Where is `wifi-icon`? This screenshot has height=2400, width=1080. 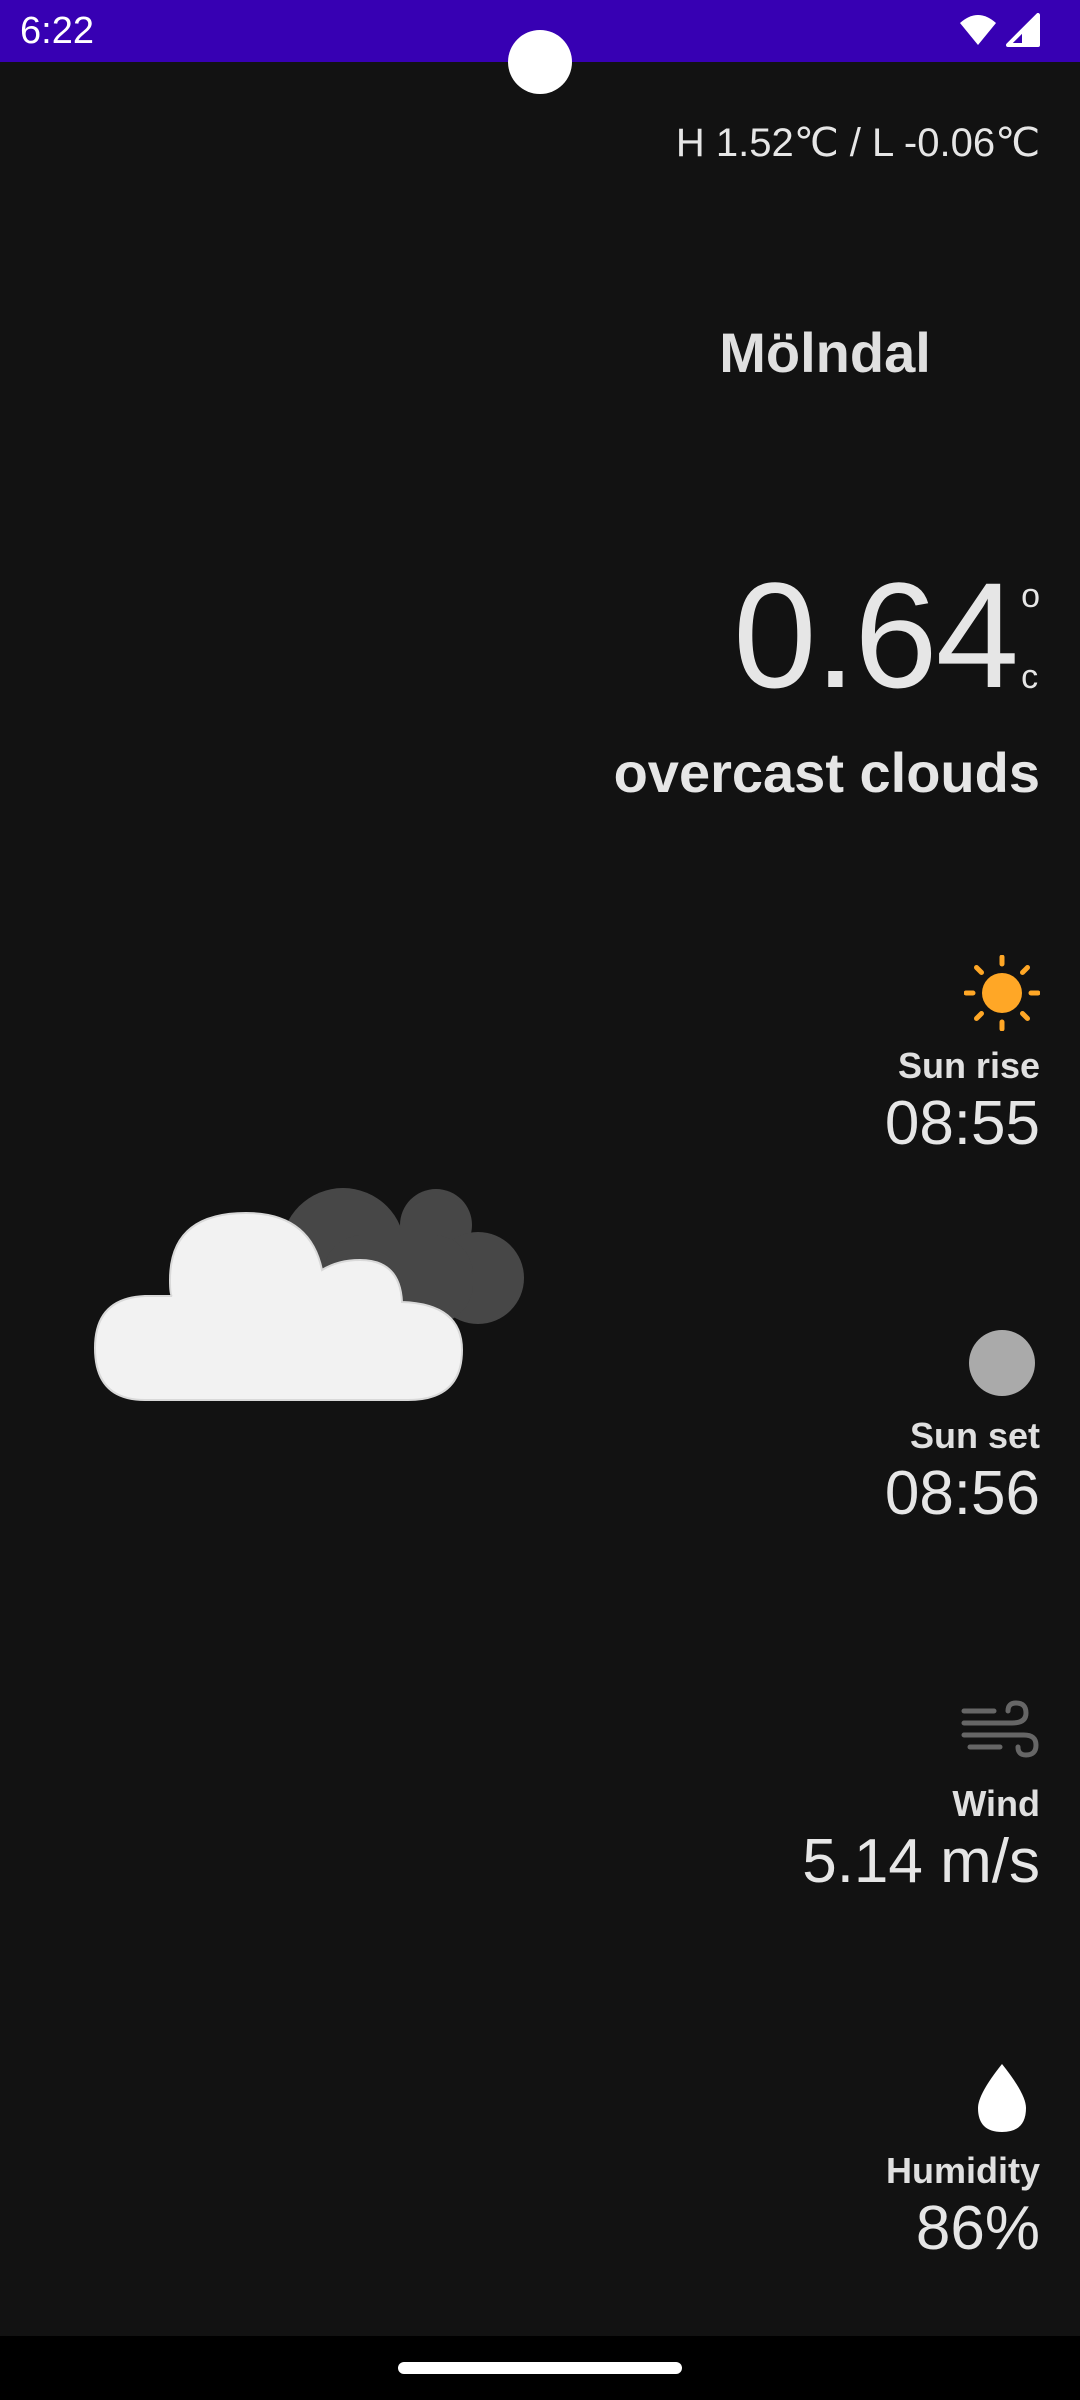
wifi-icon is located at coordinates (978, 30).